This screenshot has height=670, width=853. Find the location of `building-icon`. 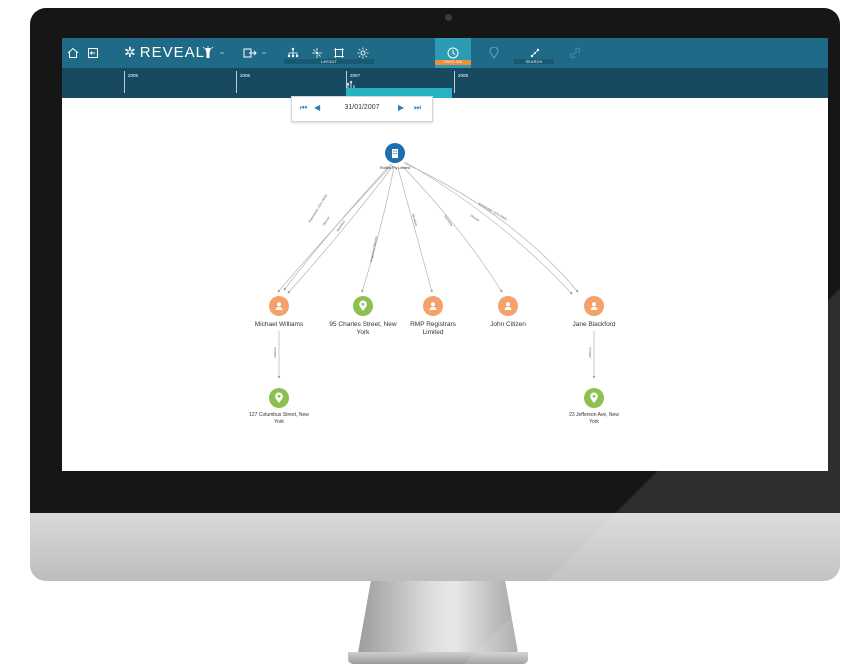

building-icon is located at coordinates (395, 153).